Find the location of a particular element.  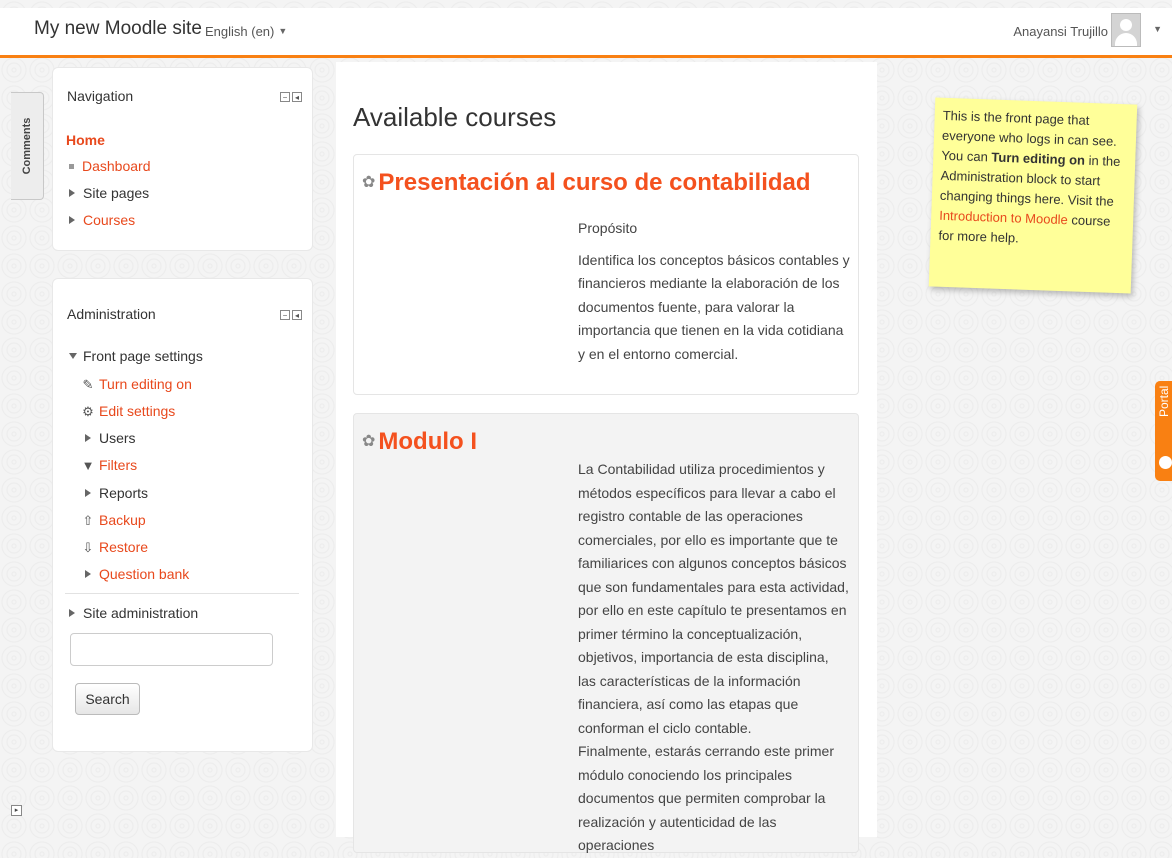

comments-dock-tab: Comments is located at coordinates (27, 146).